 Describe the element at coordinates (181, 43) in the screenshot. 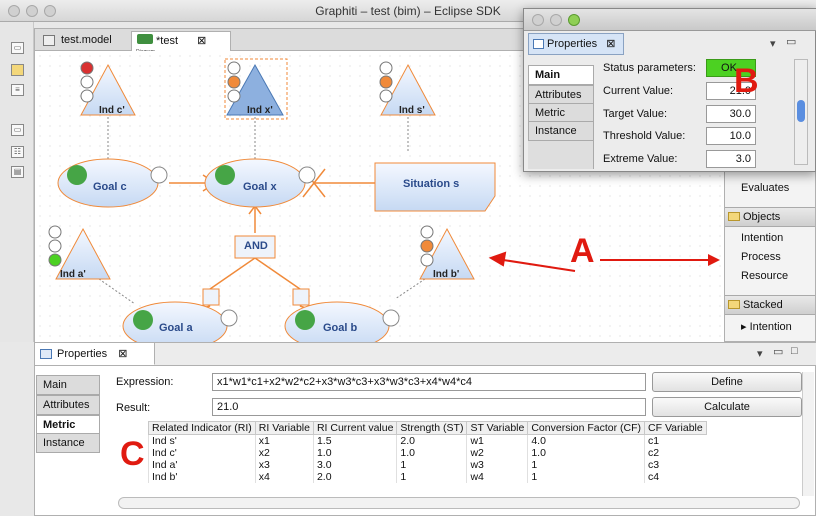

I see `tab-test-diagram: Diagram *test ⊠` at that location.